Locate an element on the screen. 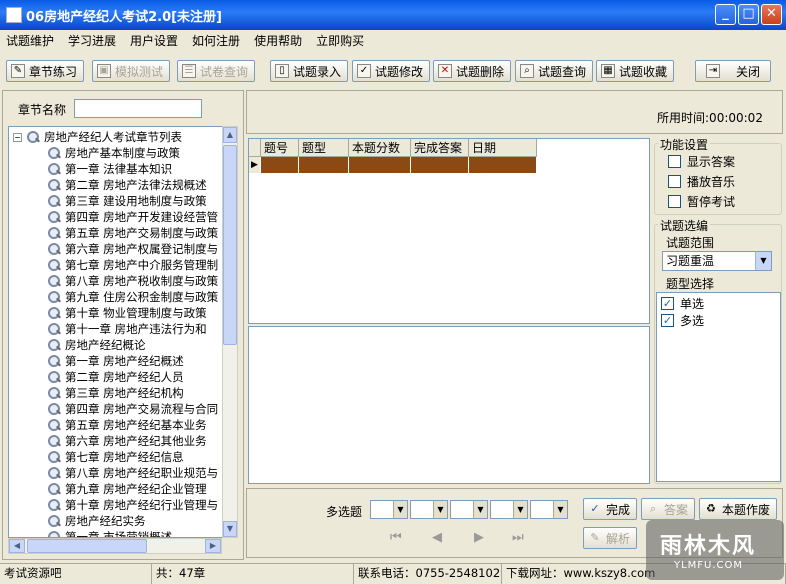  menu-user-settings: 用户设置 is located at coordinates (154, 40).